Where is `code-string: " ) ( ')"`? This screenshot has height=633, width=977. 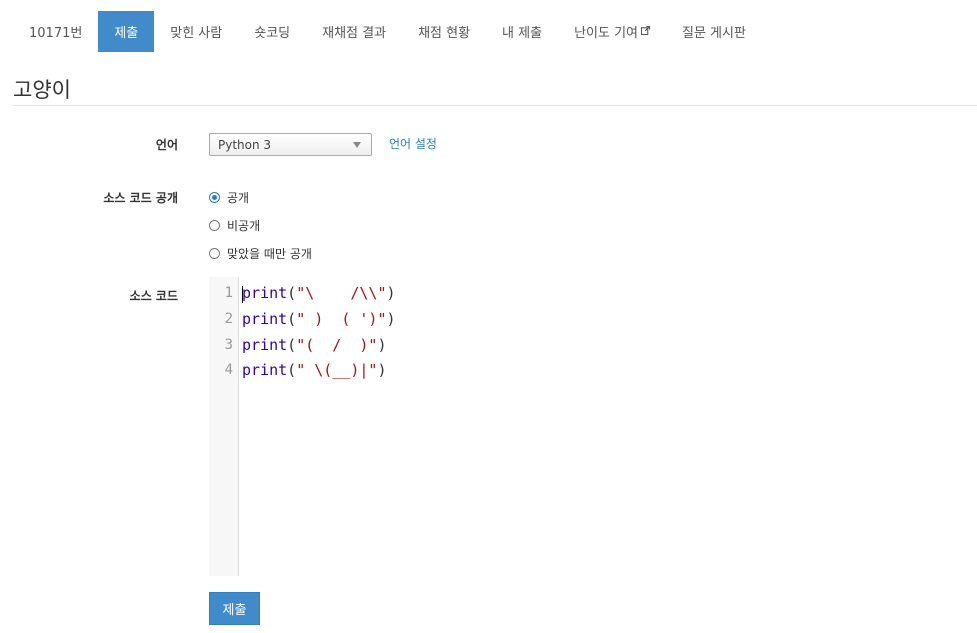
code-string: " ) ( ')" is located at coordinates (341, 319).